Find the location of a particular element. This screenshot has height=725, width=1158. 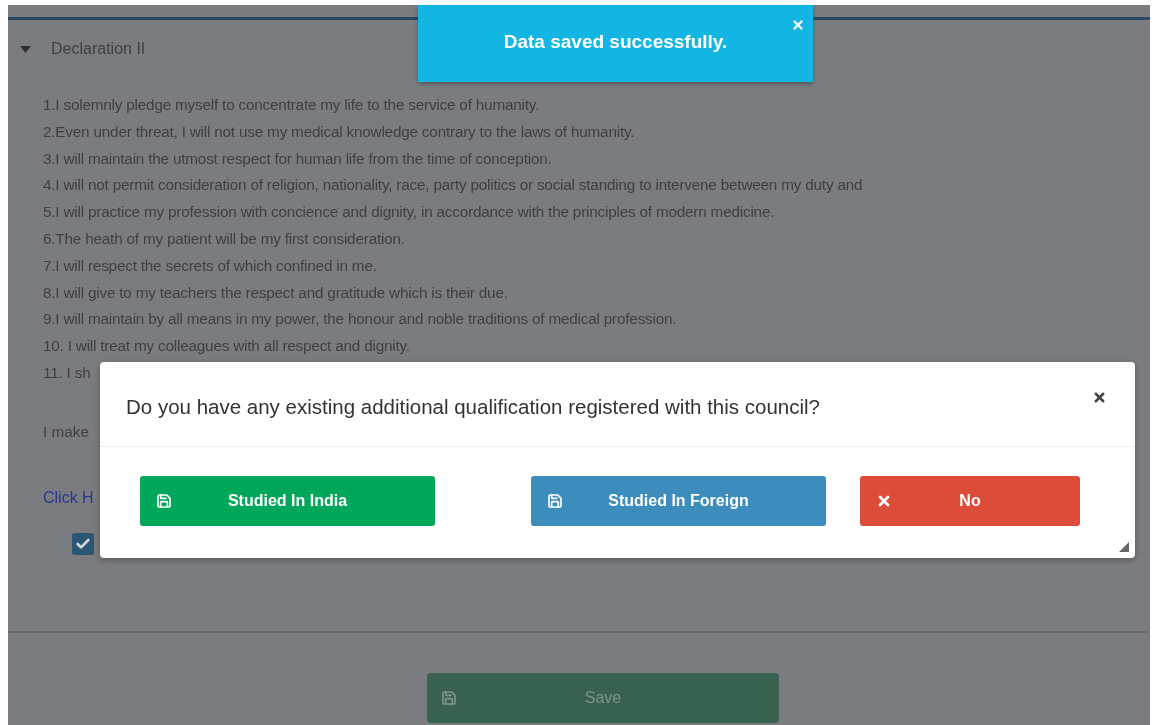

dialog-question: Do you have any existing additional qualification registered with this council? is located at coordinates (473, 407).